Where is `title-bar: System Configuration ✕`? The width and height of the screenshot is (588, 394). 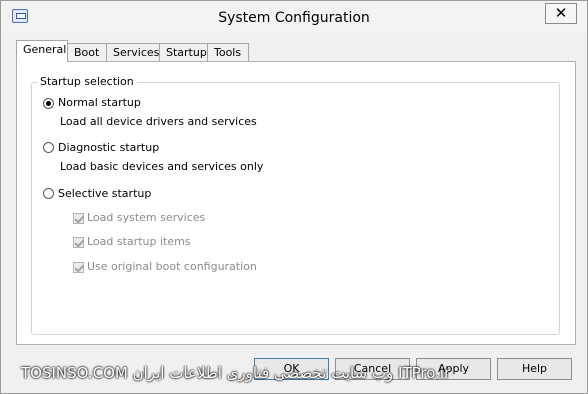 title-bar: System Configuration ✕ is located at coordinates (294, 17).